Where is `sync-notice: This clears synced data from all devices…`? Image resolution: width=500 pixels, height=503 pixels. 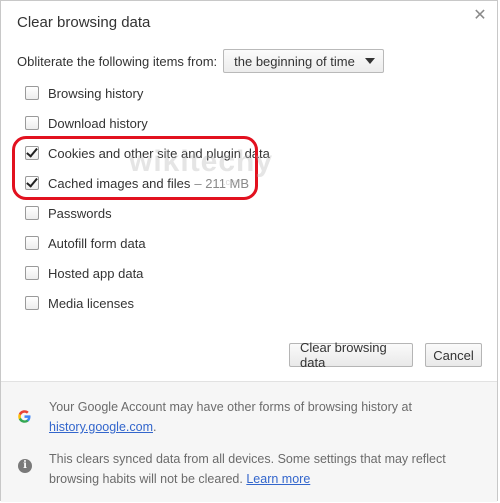
sync-notice: This clears synced data from all devices… is located at coordinates (269, 469).